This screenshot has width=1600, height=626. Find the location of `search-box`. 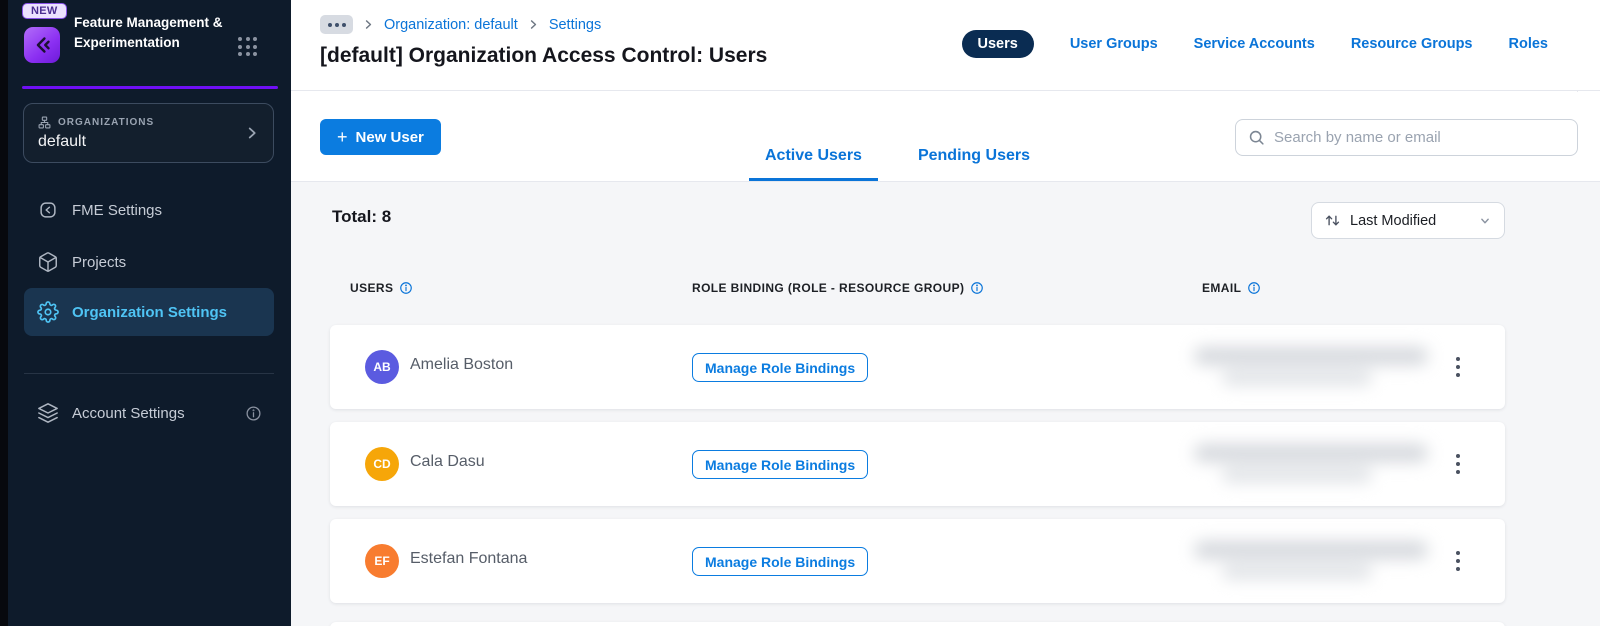

search-box is located at coordinates (1406, 137).